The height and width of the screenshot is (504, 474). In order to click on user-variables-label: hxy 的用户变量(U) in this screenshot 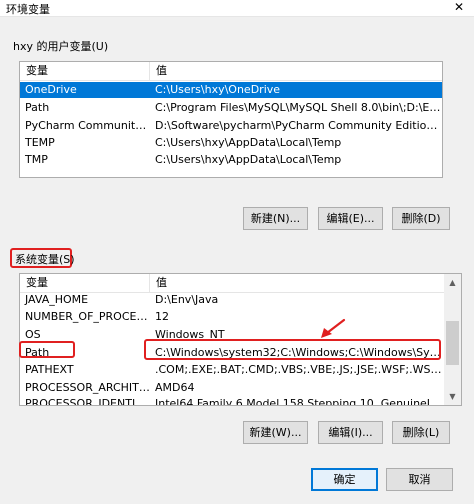, I will do `click(61, 46)`.